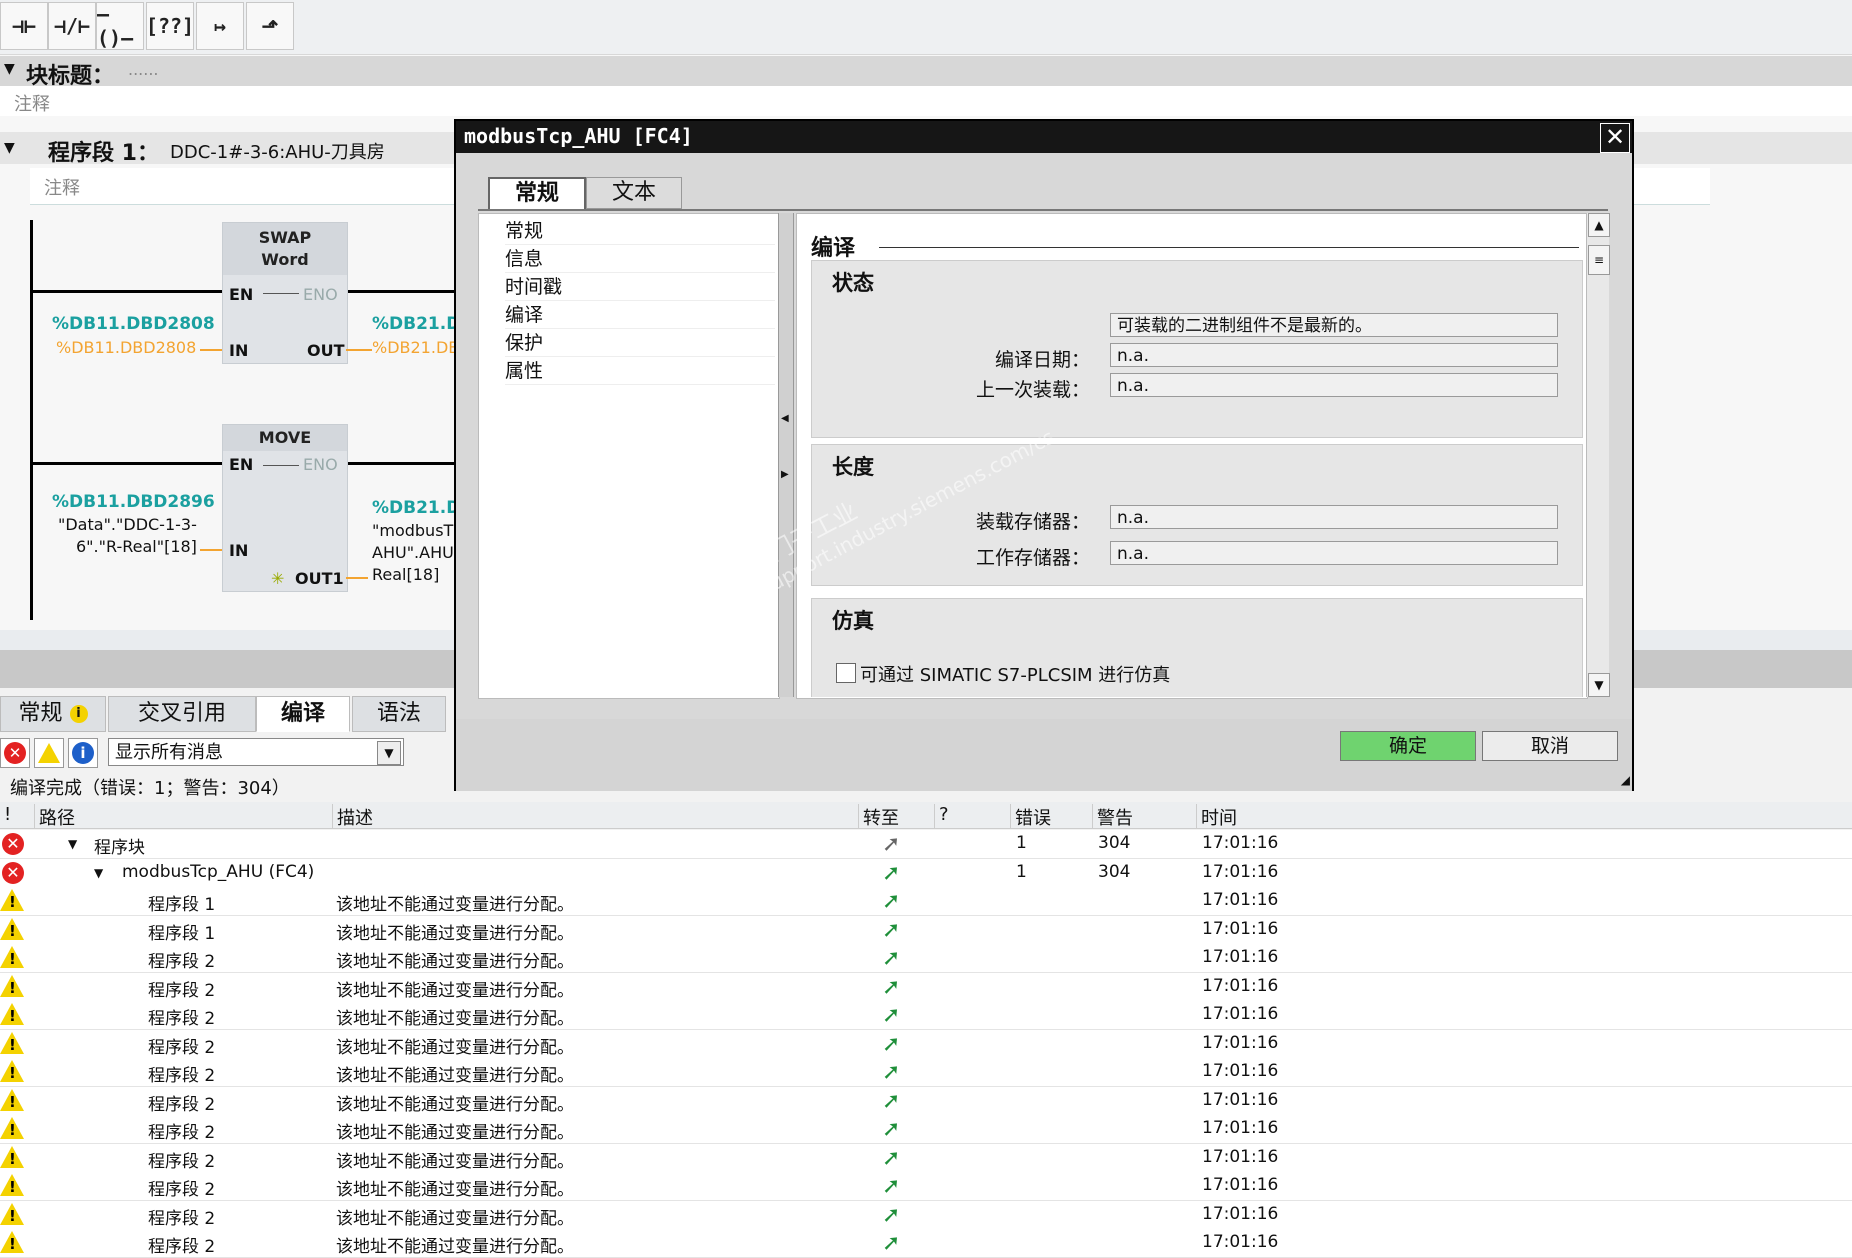 Image resolution: width=1852 pixels, height=1258 pixels. What do you see at coordinates (640, 314) in the screenshot?
I see `nav-item-compile: 编译` at bounding box center [640, 314].